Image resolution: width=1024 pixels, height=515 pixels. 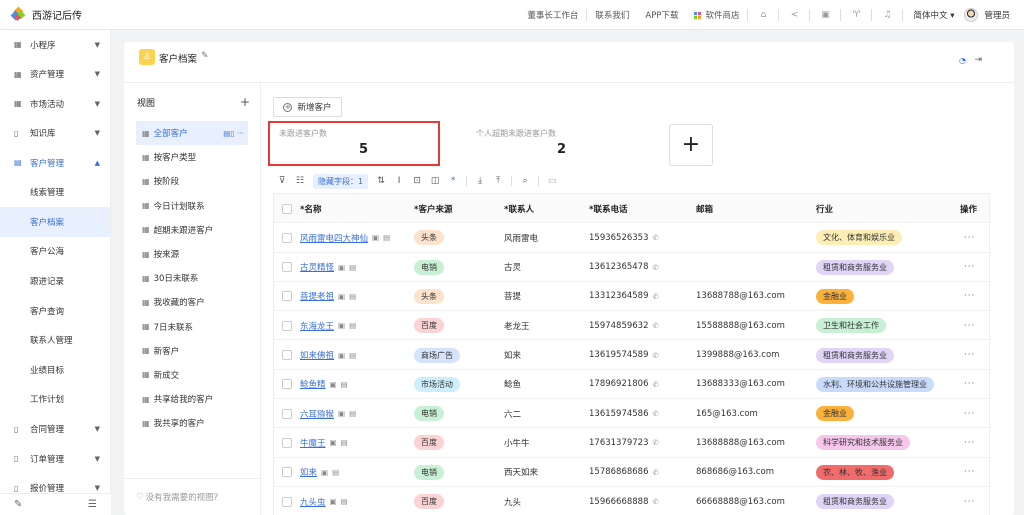 What do you see at coordinates (381, 181) in the screenshot?
I see `sort-icon: ⇅` at bounding box center [381, 181].